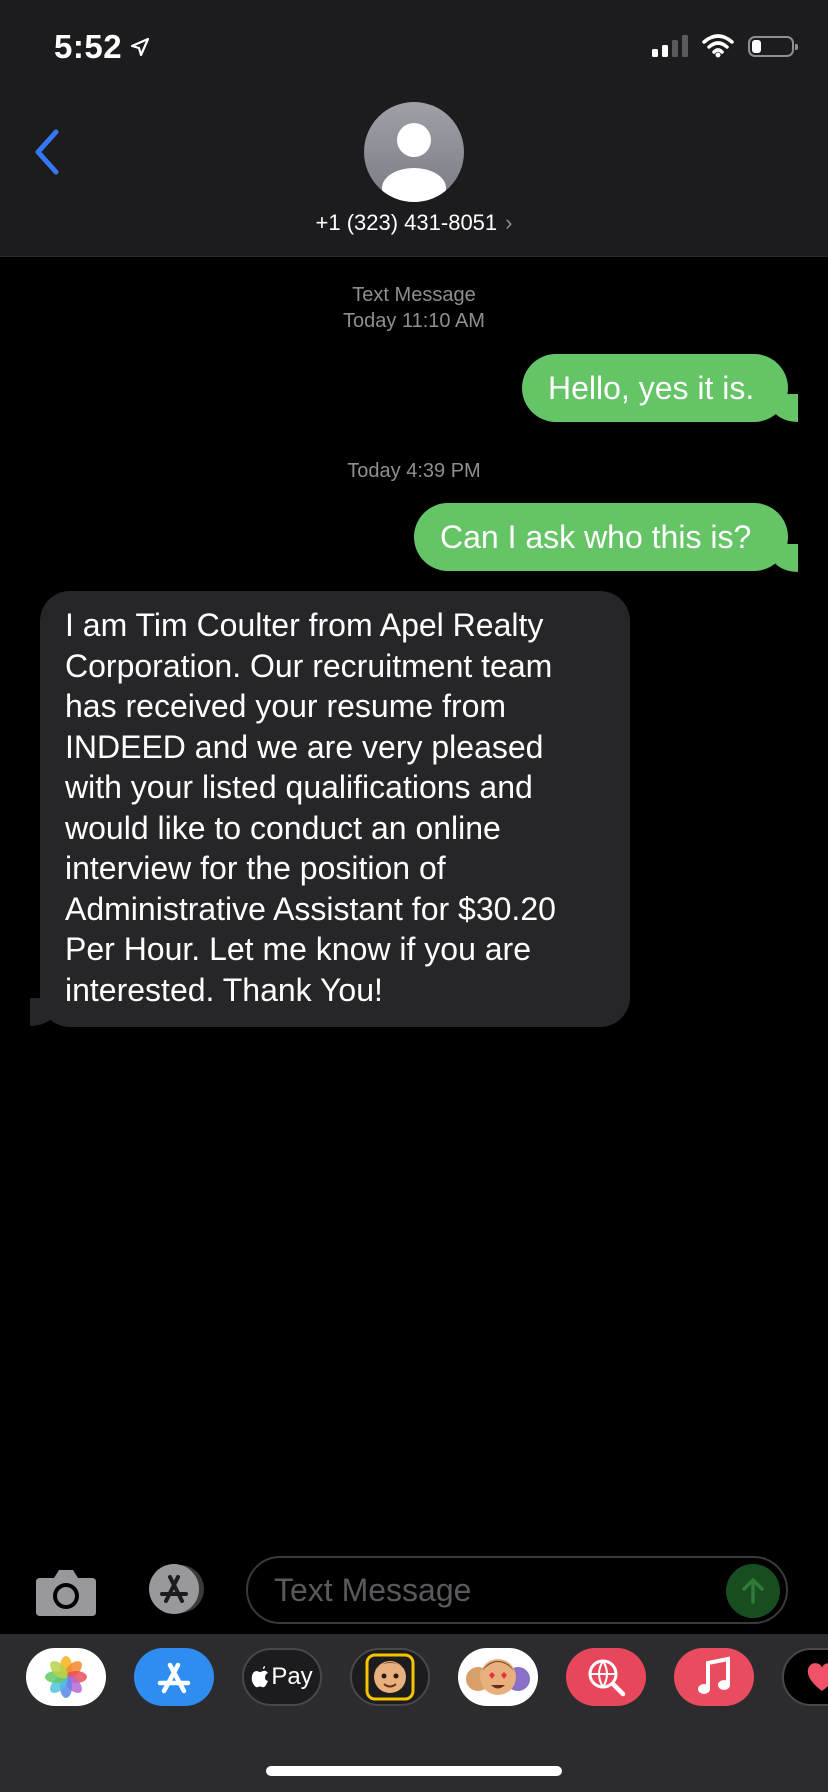 The image size is (828, 1792). What do you see at coordinates (414, 308) in the screenshot?
I see `timestamp-1: Text Message Today 11:10 AM` at bounding box center [414, 308].